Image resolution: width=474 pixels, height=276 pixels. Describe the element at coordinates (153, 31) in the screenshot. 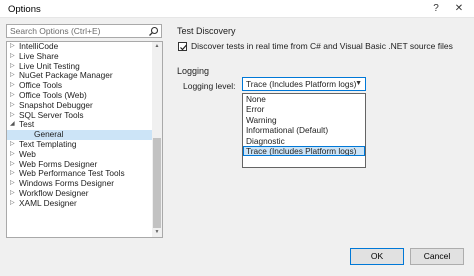

I see `search-icon` at that location.